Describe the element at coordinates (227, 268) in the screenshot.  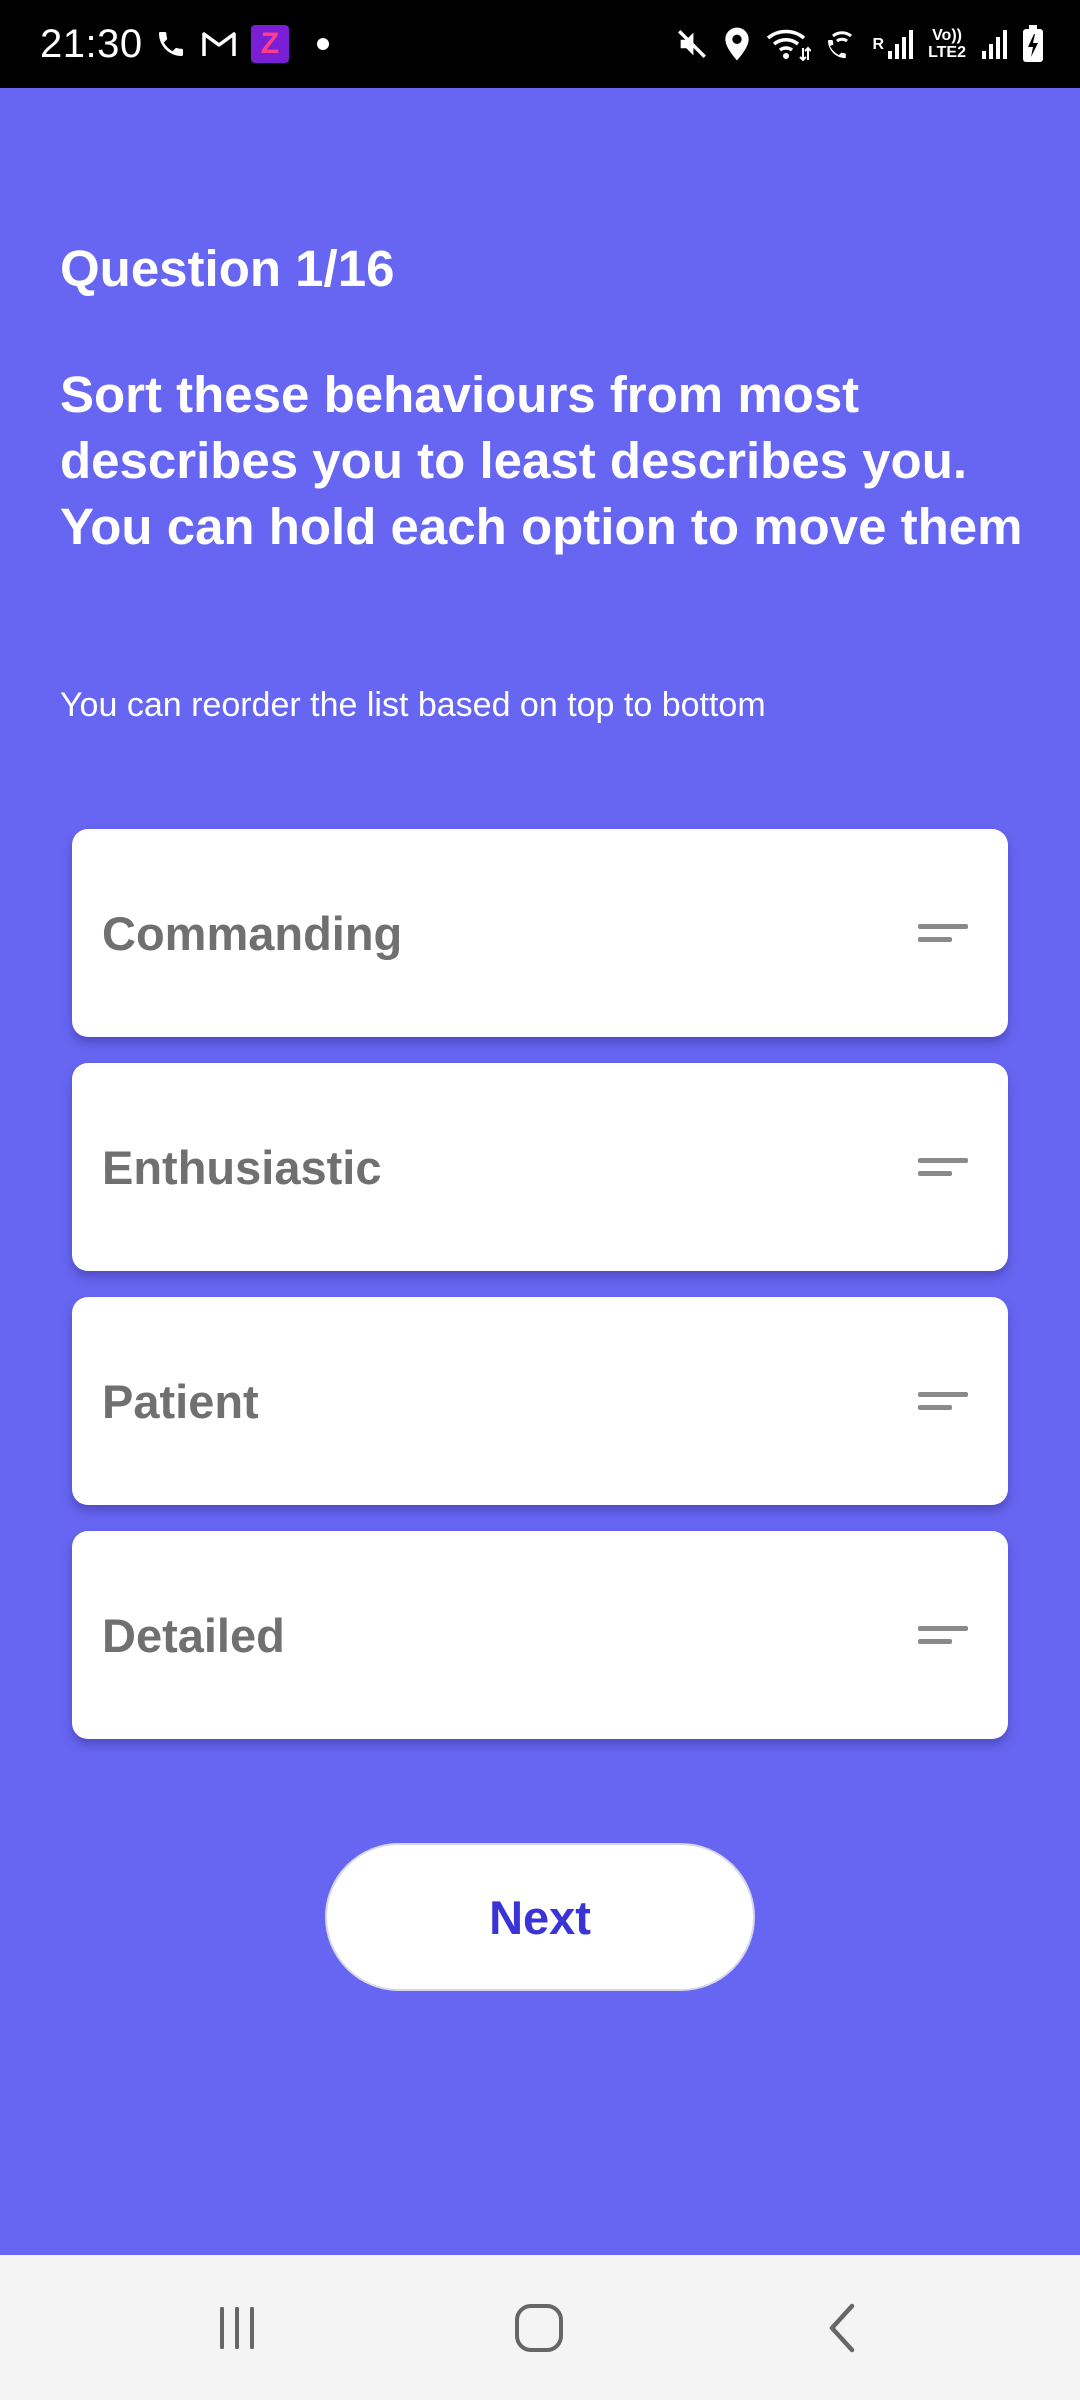
I see `question-number: Question 1/16` at that location.